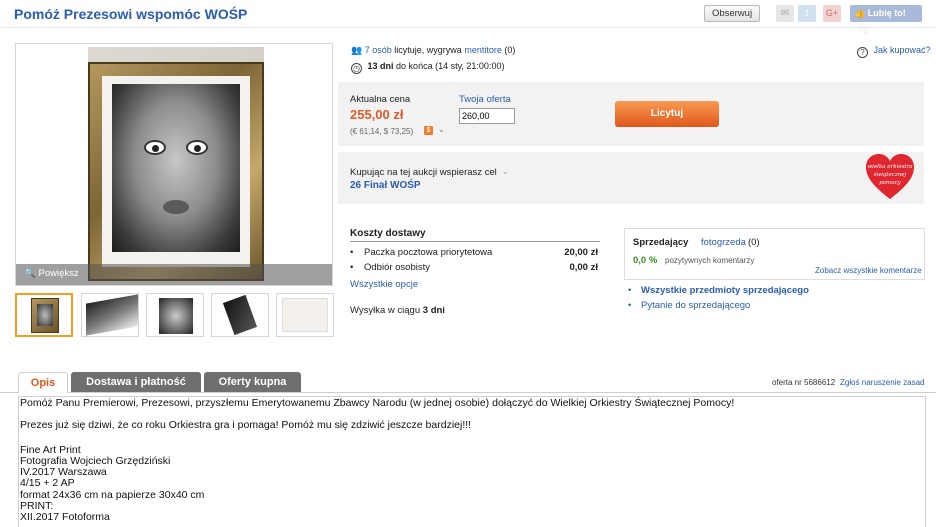  I want to click on seller-count: (0), so click(754, 242).